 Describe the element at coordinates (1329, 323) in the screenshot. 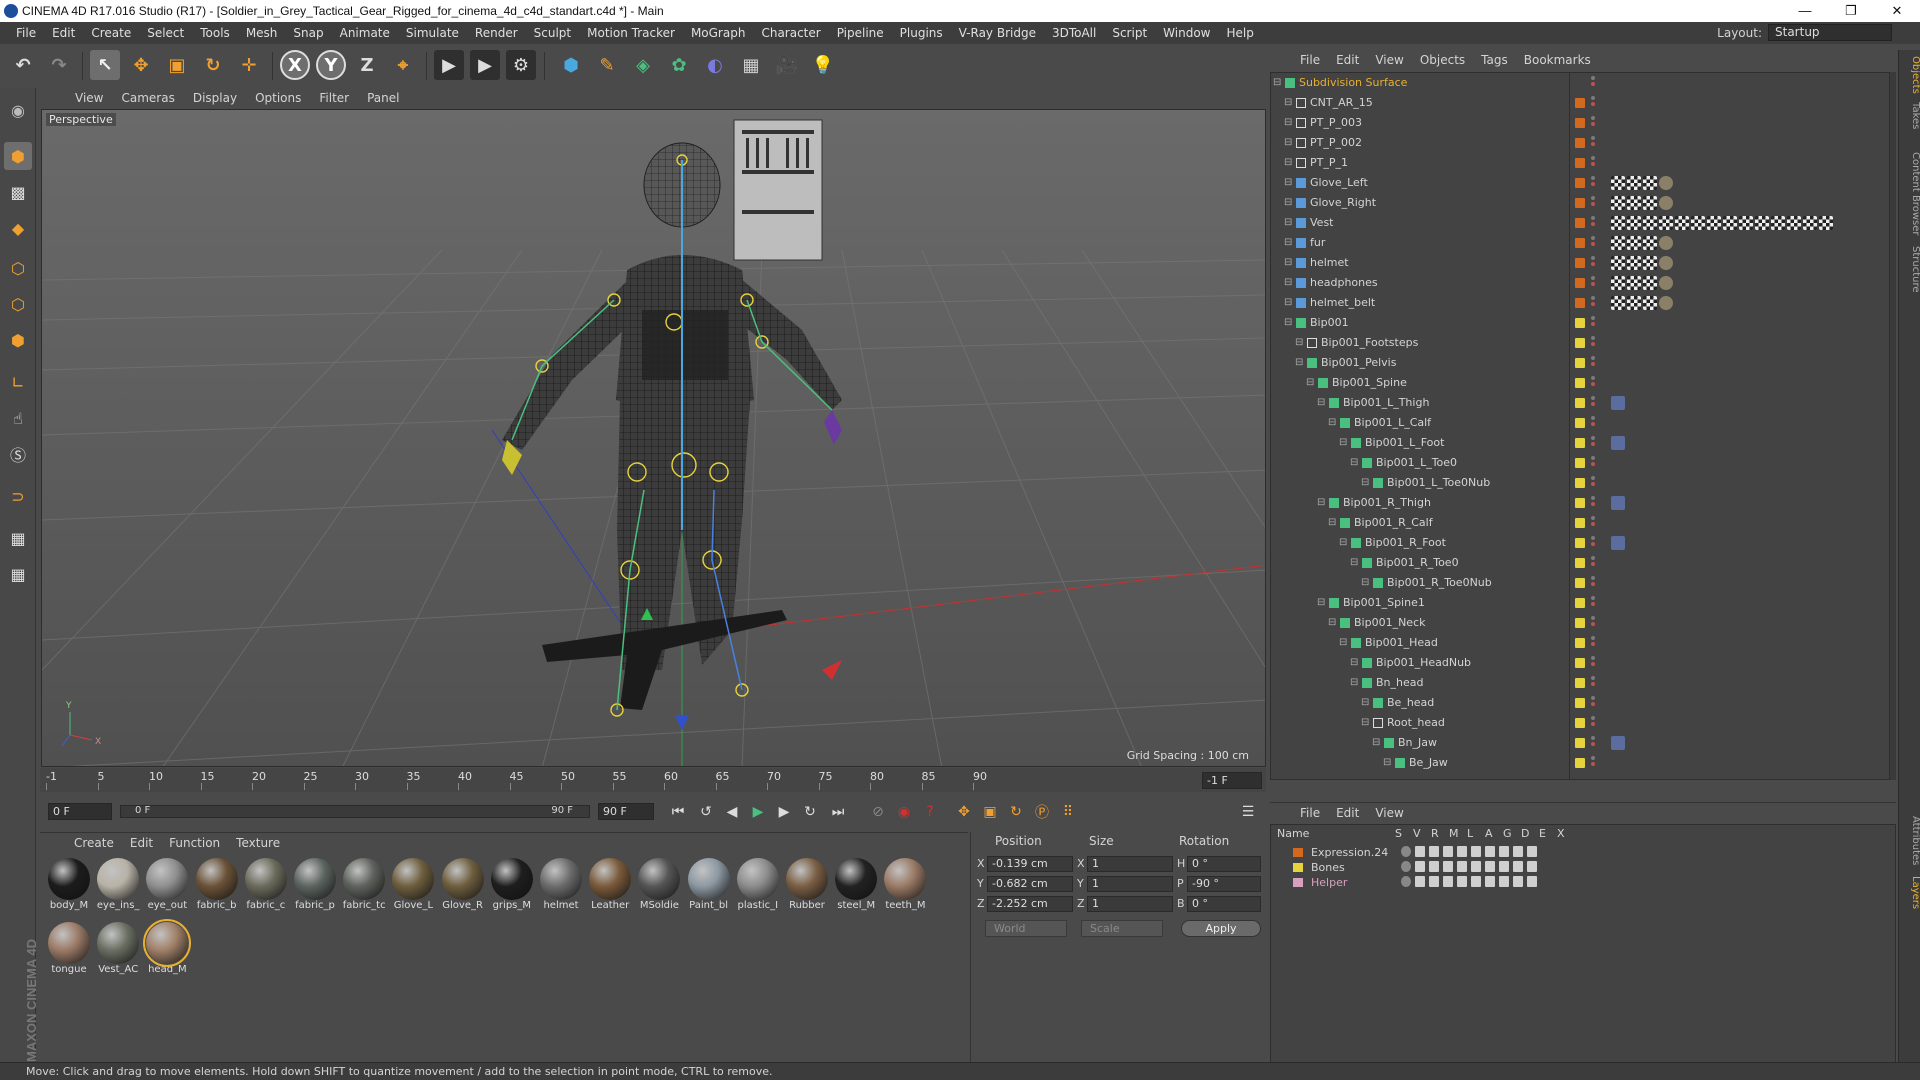

I see `object-name: Bip001` at that location.